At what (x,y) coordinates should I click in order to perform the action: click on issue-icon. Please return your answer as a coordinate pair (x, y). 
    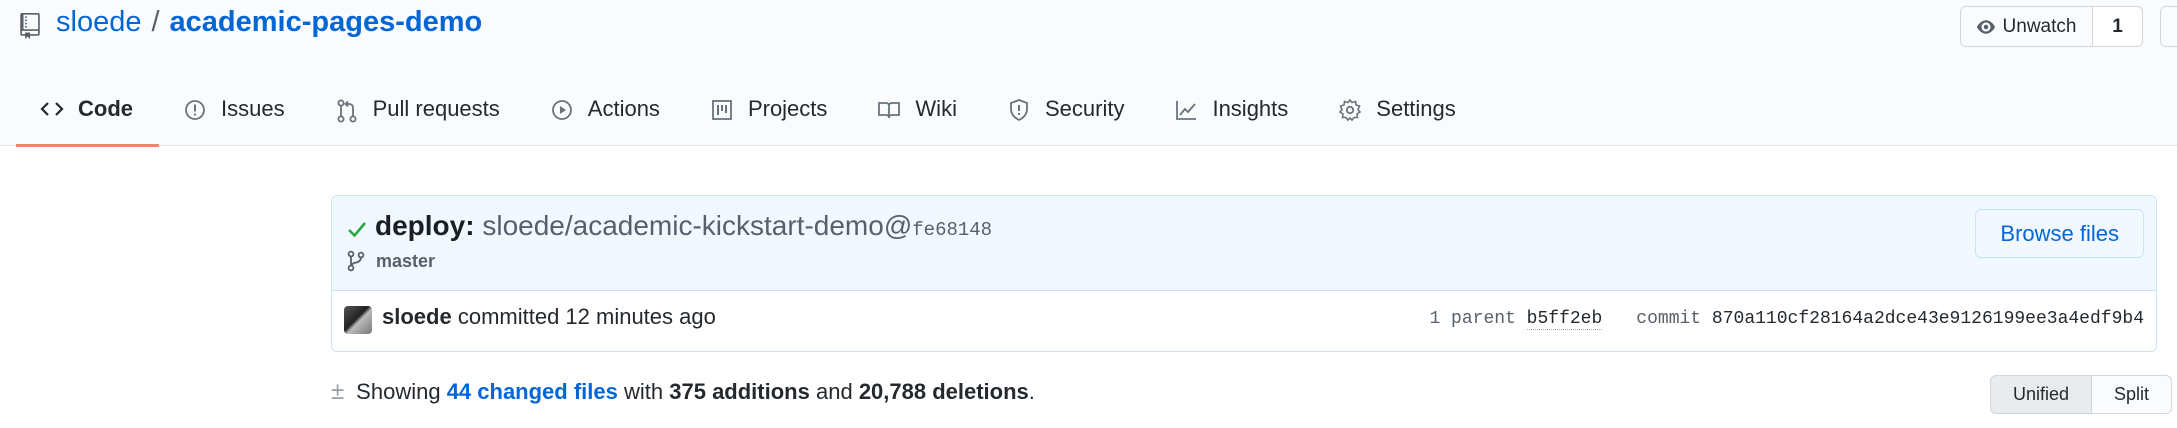
    Looking at the image, I should click on (195, 110).